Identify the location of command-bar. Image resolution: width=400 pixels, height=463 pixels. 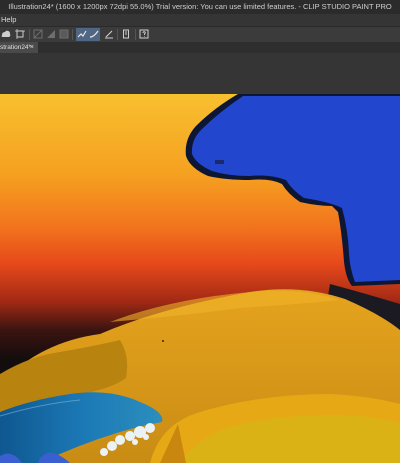
(200, 34).